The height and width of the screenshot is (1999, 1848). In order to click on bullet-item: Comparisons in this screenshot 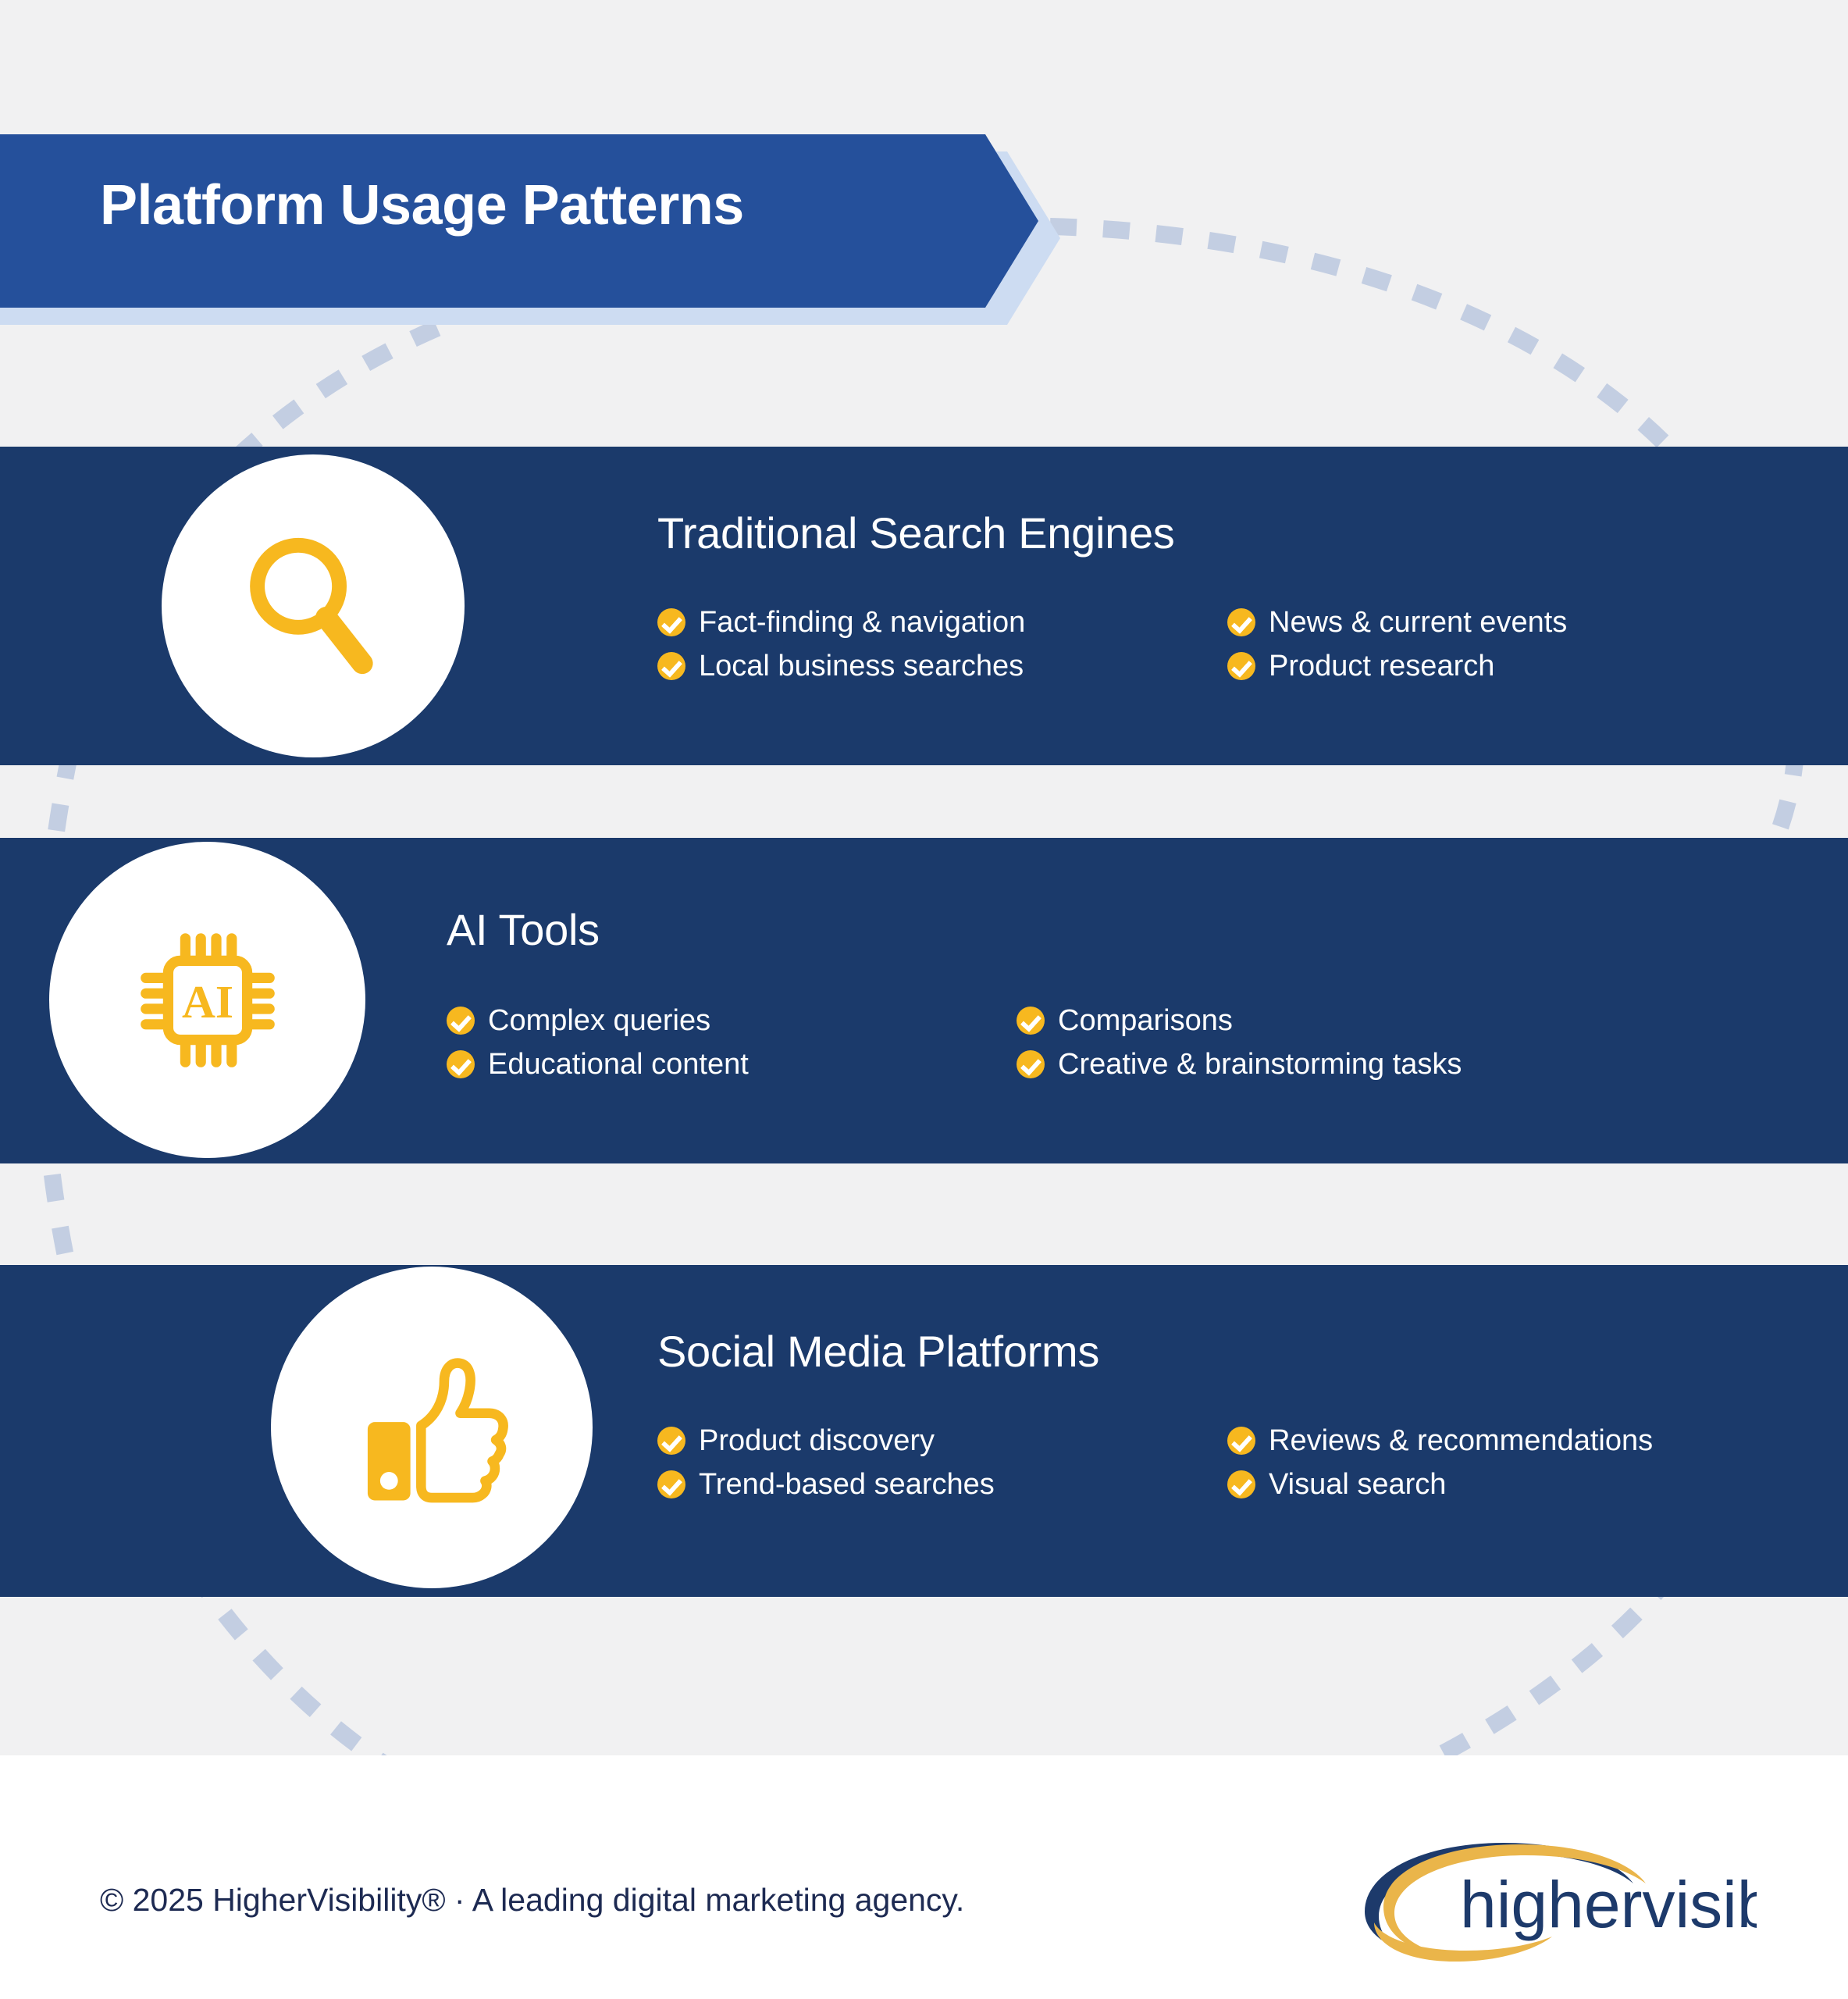, I will do `click(1240, 1020)`.